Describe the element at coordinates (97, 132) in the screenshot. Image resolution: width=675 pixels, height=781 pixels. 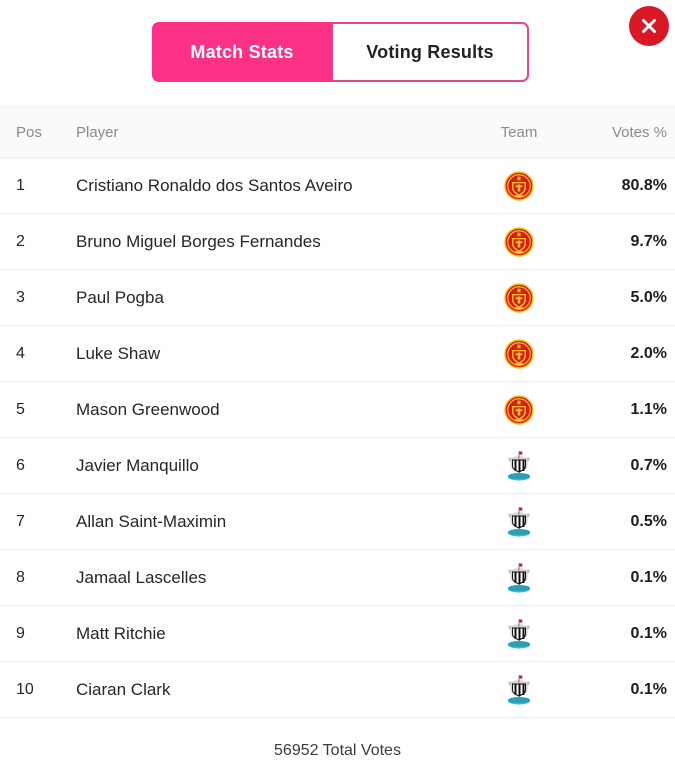
I see `column-header-player: Player` at that location.